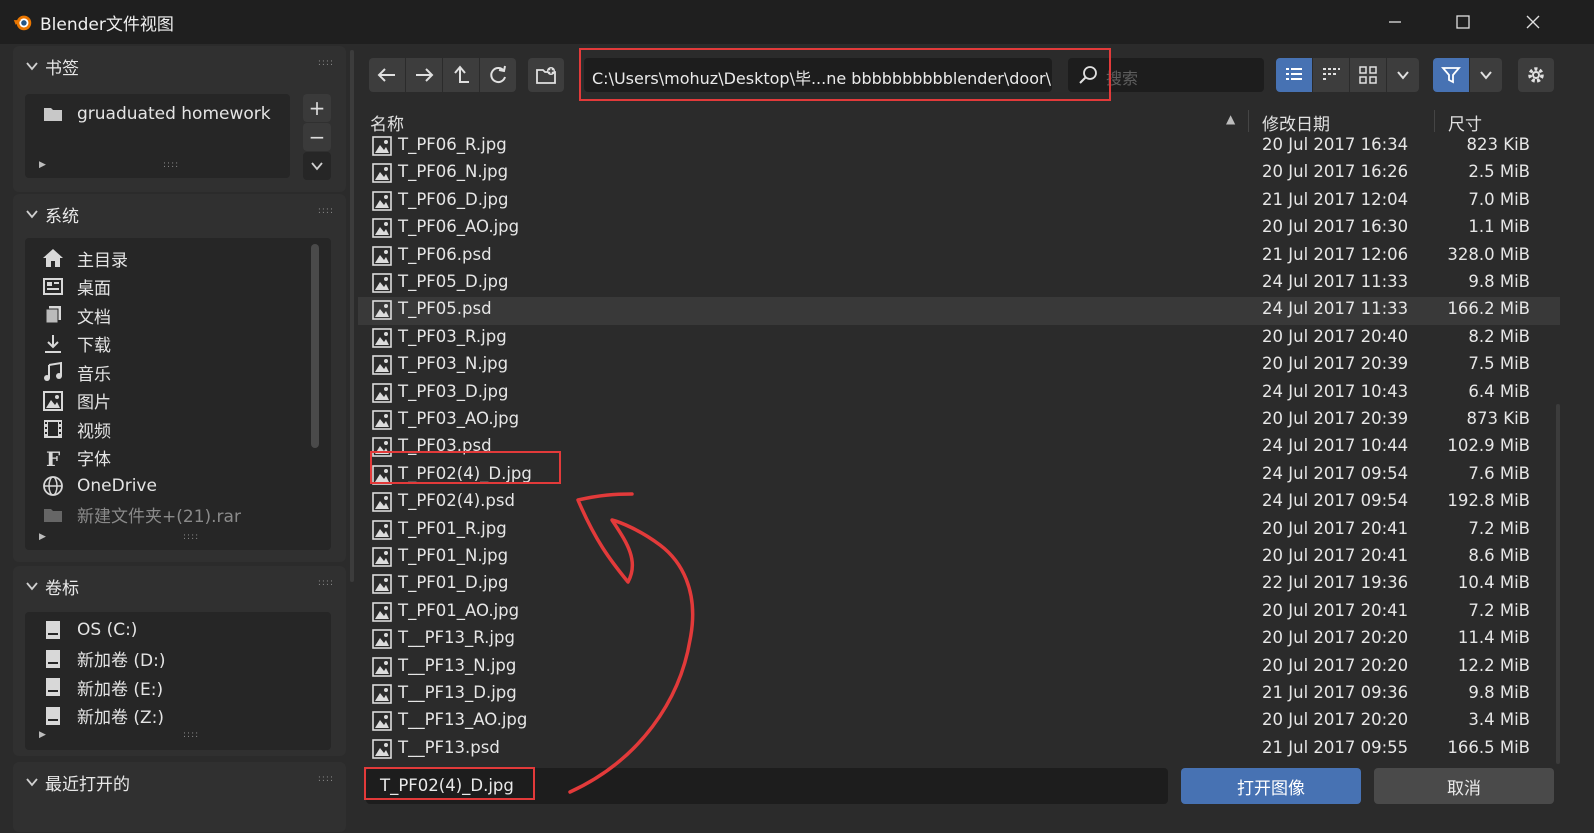  Describe the element at coordinates (959, 557) in the screenshot. I see `file-row: T_PF01_N.jpg 20 Jul 2017 20:41 8.6 MiB` at that location.